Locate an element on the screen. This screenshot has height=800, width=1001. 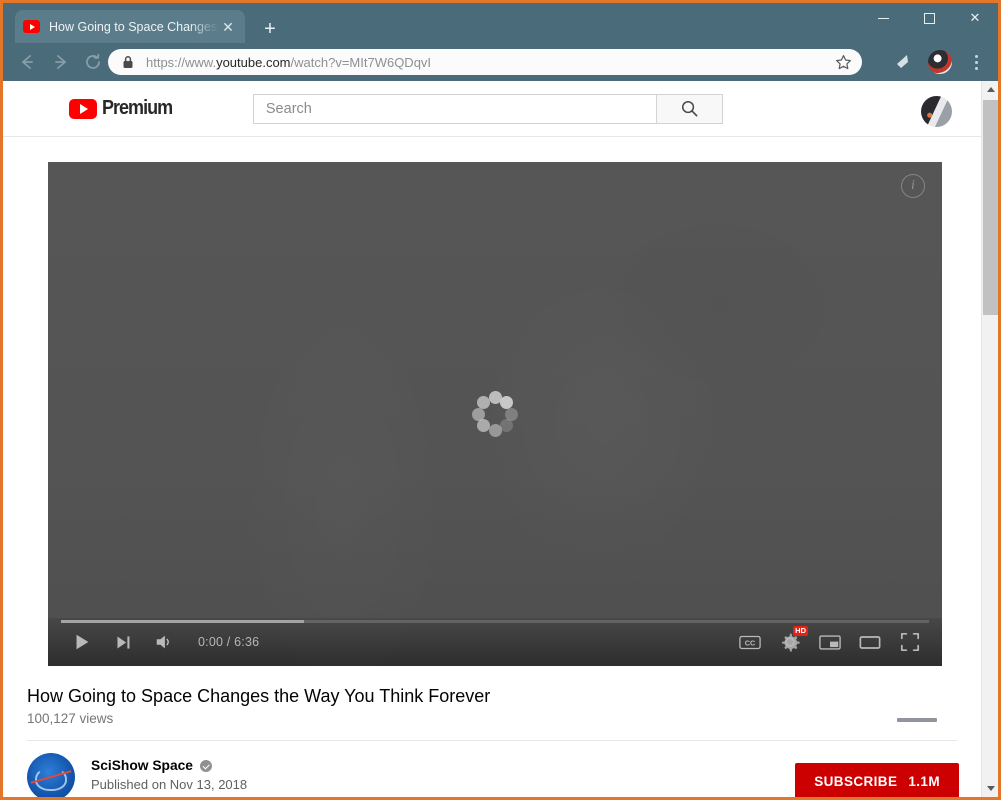
channel-avatar is located at coordinates (51, 775).